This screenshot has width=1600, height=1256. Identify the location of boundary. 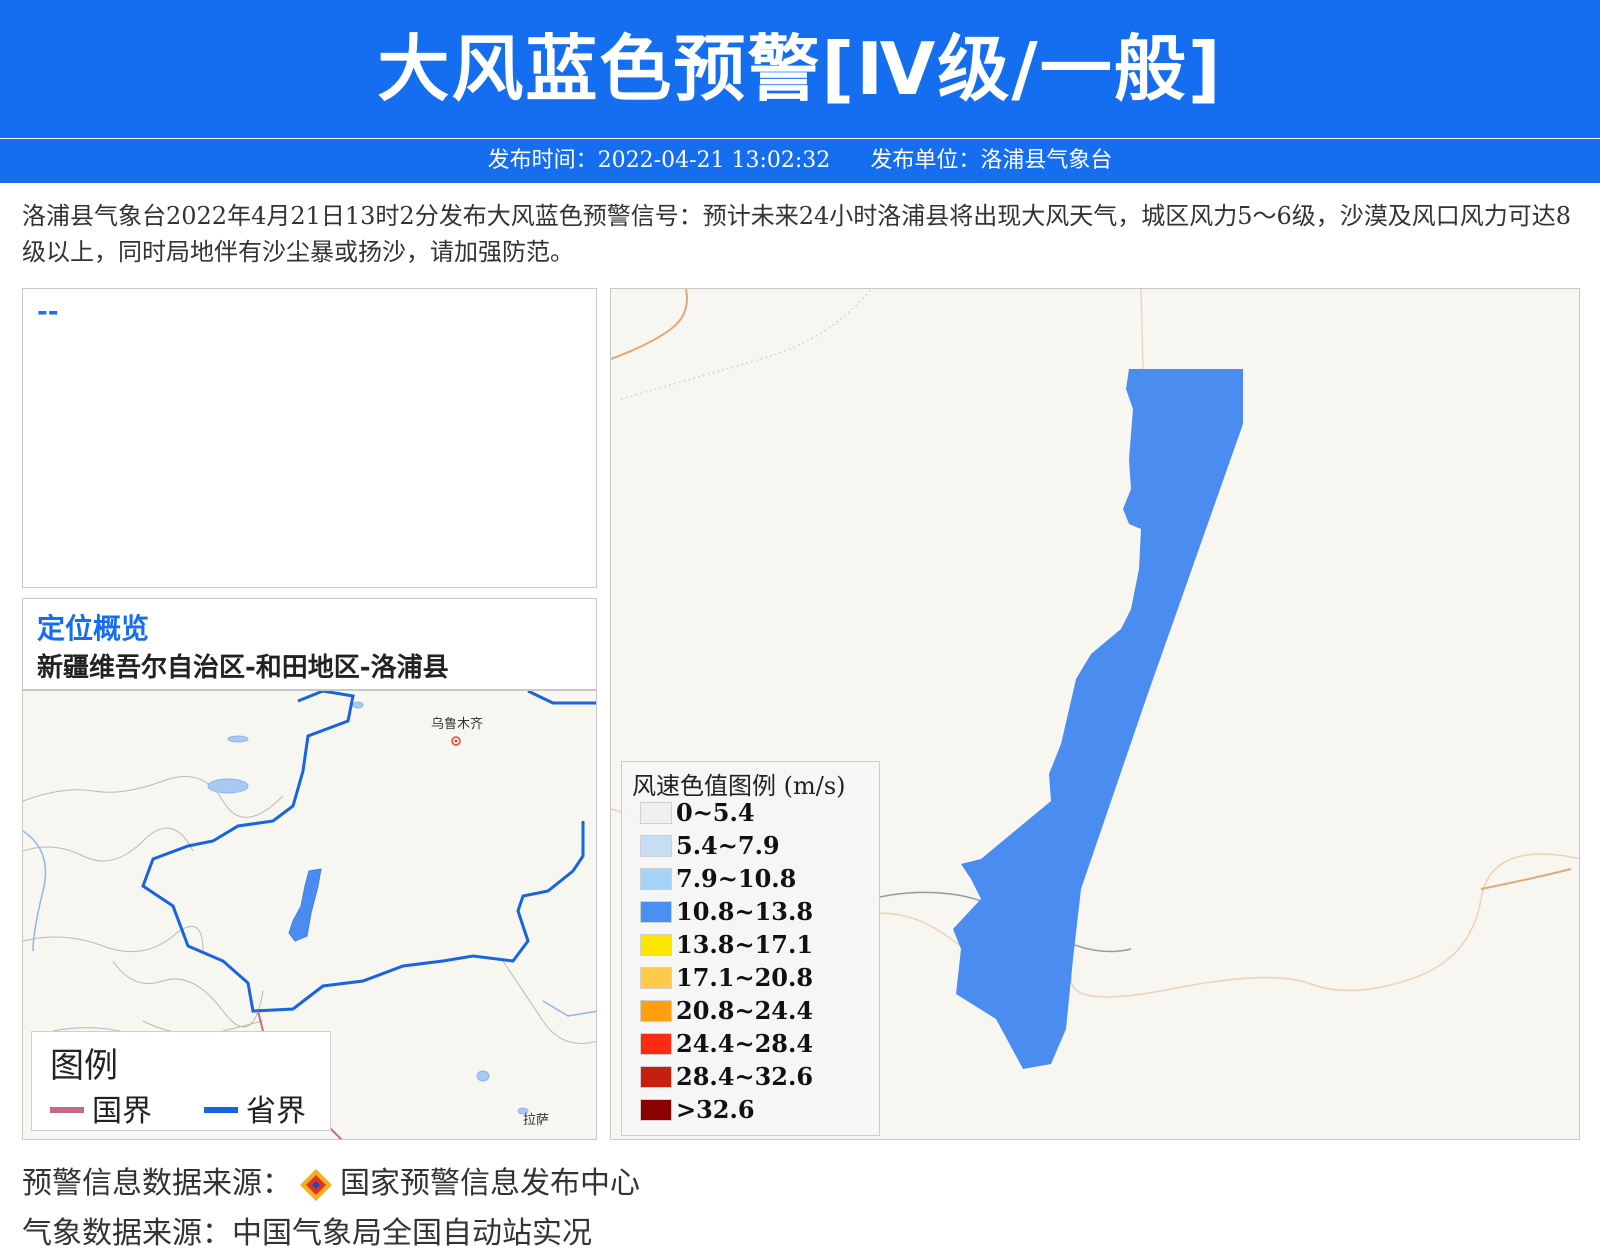
(1142, 329).